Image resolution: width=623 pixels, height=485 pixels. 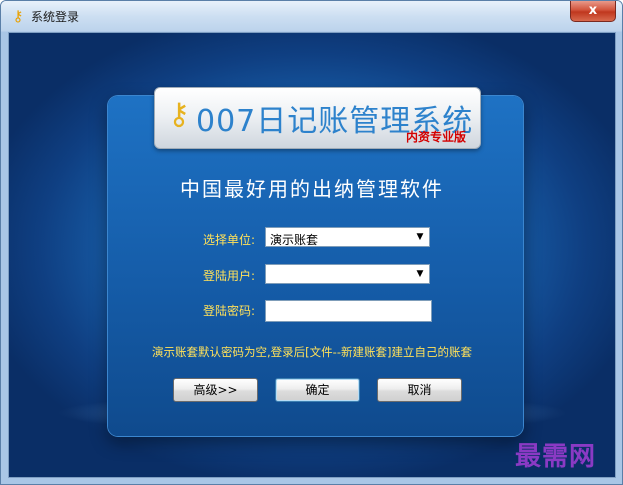 What do you see at coordinates (312, 352) in the screenshot?
I see `default-password-hint: 演示账套默认密码为空,登录后[文件--新建账套]建立自己的账套` at bounding box center [312, 352].